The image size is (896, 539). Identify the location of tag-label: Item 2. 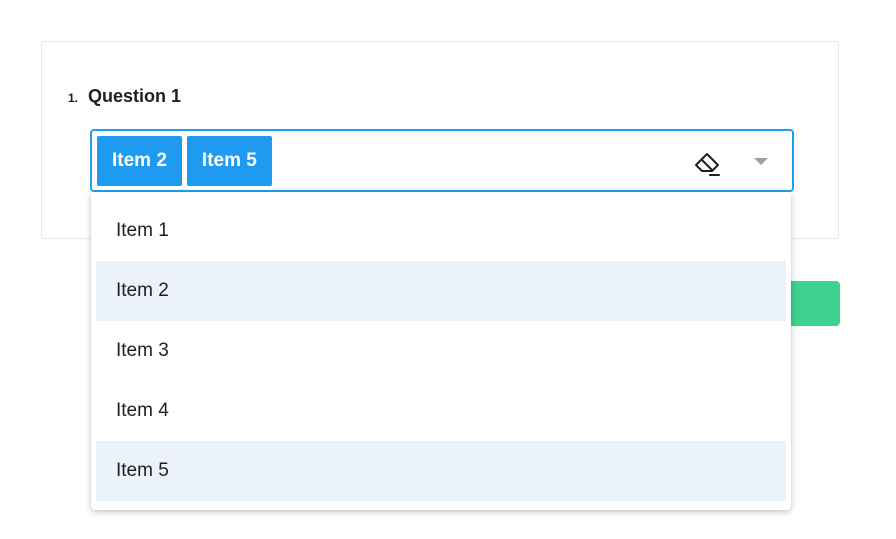
(139, 160).